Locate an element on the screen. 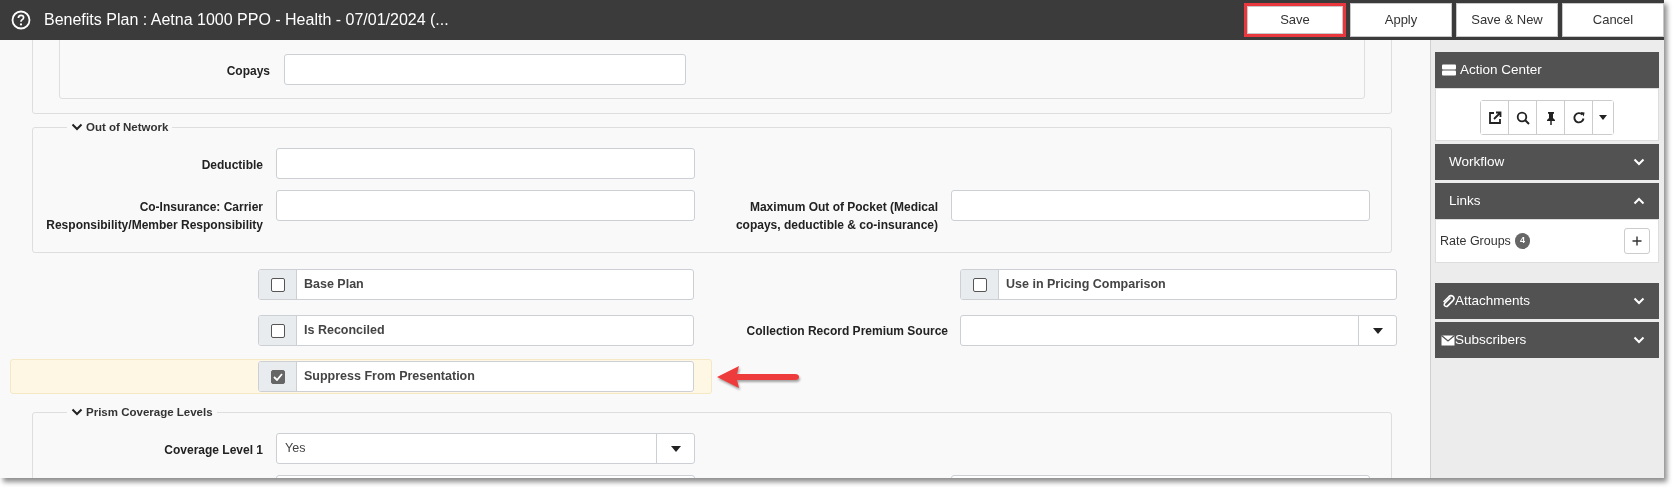 The width and height of the screenshot is (1676, 491). refresh-icon is located at coordinates (1578, 117).